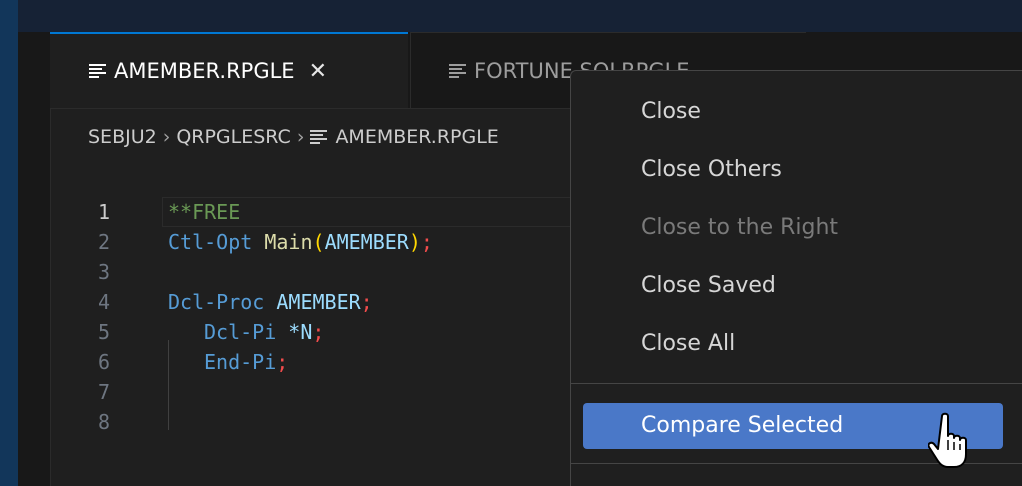  What do you see at coordinates (796, 383) in the screenshot?
I see `menu-separator` at bounding box center [796, 383].